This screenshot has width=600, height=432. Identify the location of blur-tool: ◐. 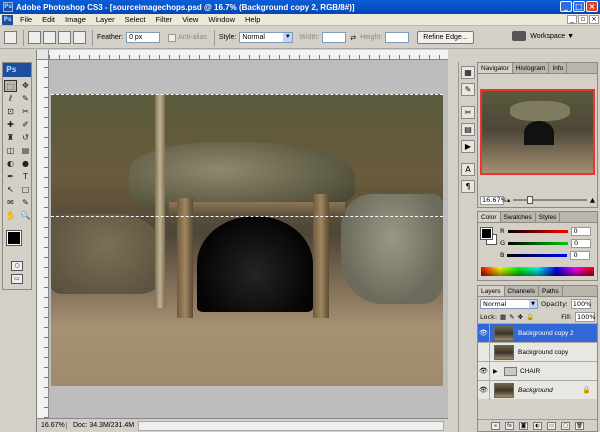
(10, 164).